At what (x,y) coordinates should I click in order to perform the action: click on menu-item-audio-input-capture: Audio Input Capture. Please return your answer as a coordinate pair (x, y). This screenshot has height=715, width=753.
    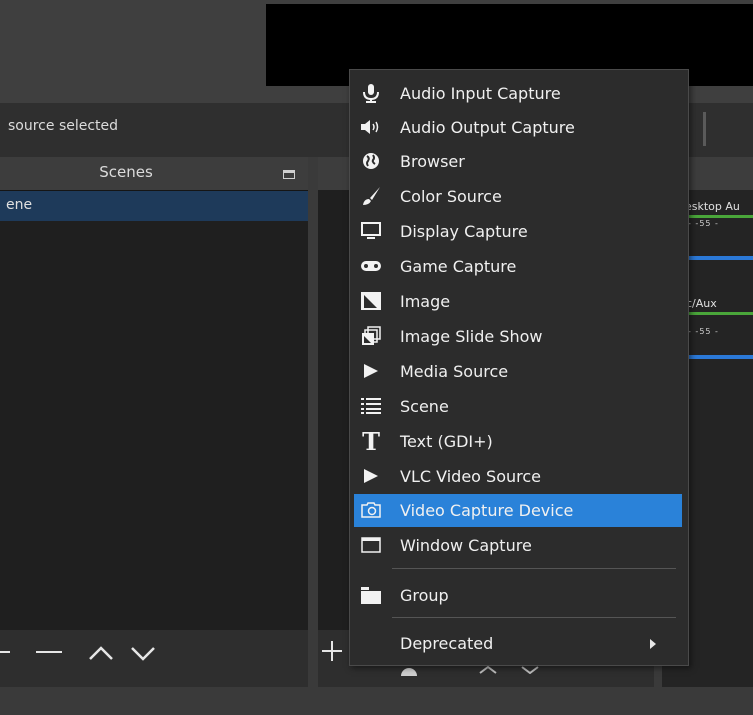
    Looking at the image, I should click on (518, 93).